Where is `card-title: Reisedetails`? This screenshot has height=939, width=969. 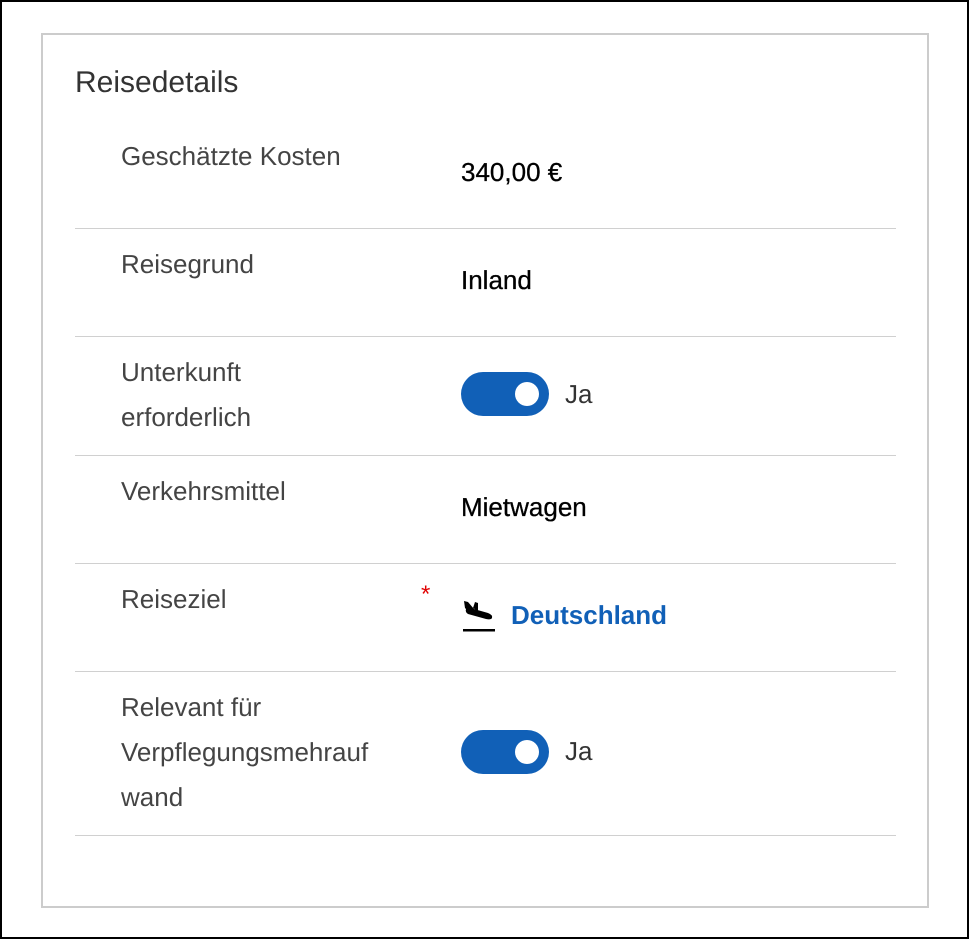
card-title: Reisedetails is located at coordinates (156, 83).